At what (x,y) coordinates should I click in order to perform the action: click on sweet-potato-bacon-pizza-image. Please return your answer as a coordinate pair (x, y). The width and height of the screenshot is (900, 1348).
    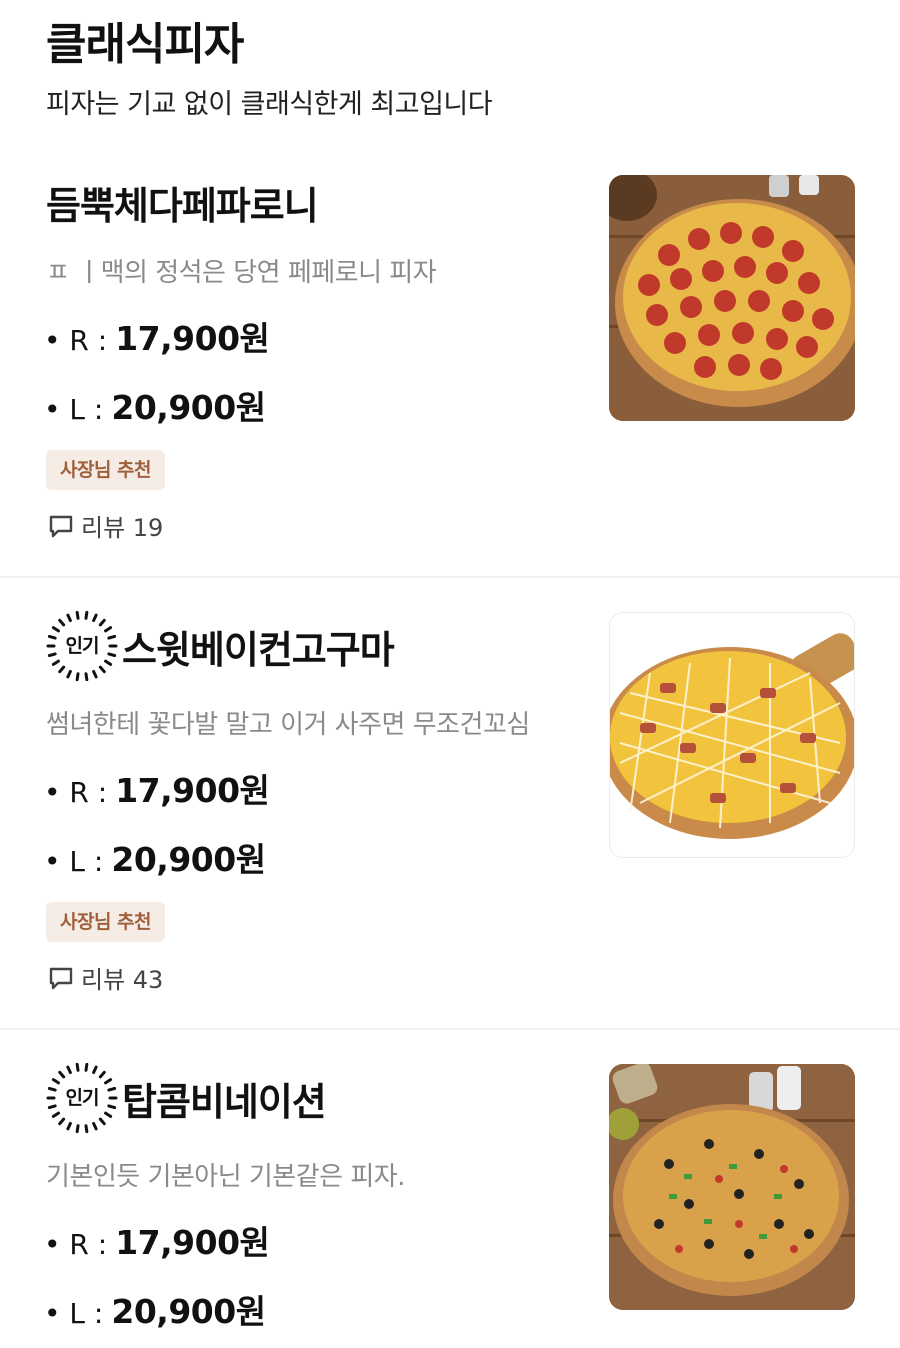
    Looking at the image, I should click on (732, 735).